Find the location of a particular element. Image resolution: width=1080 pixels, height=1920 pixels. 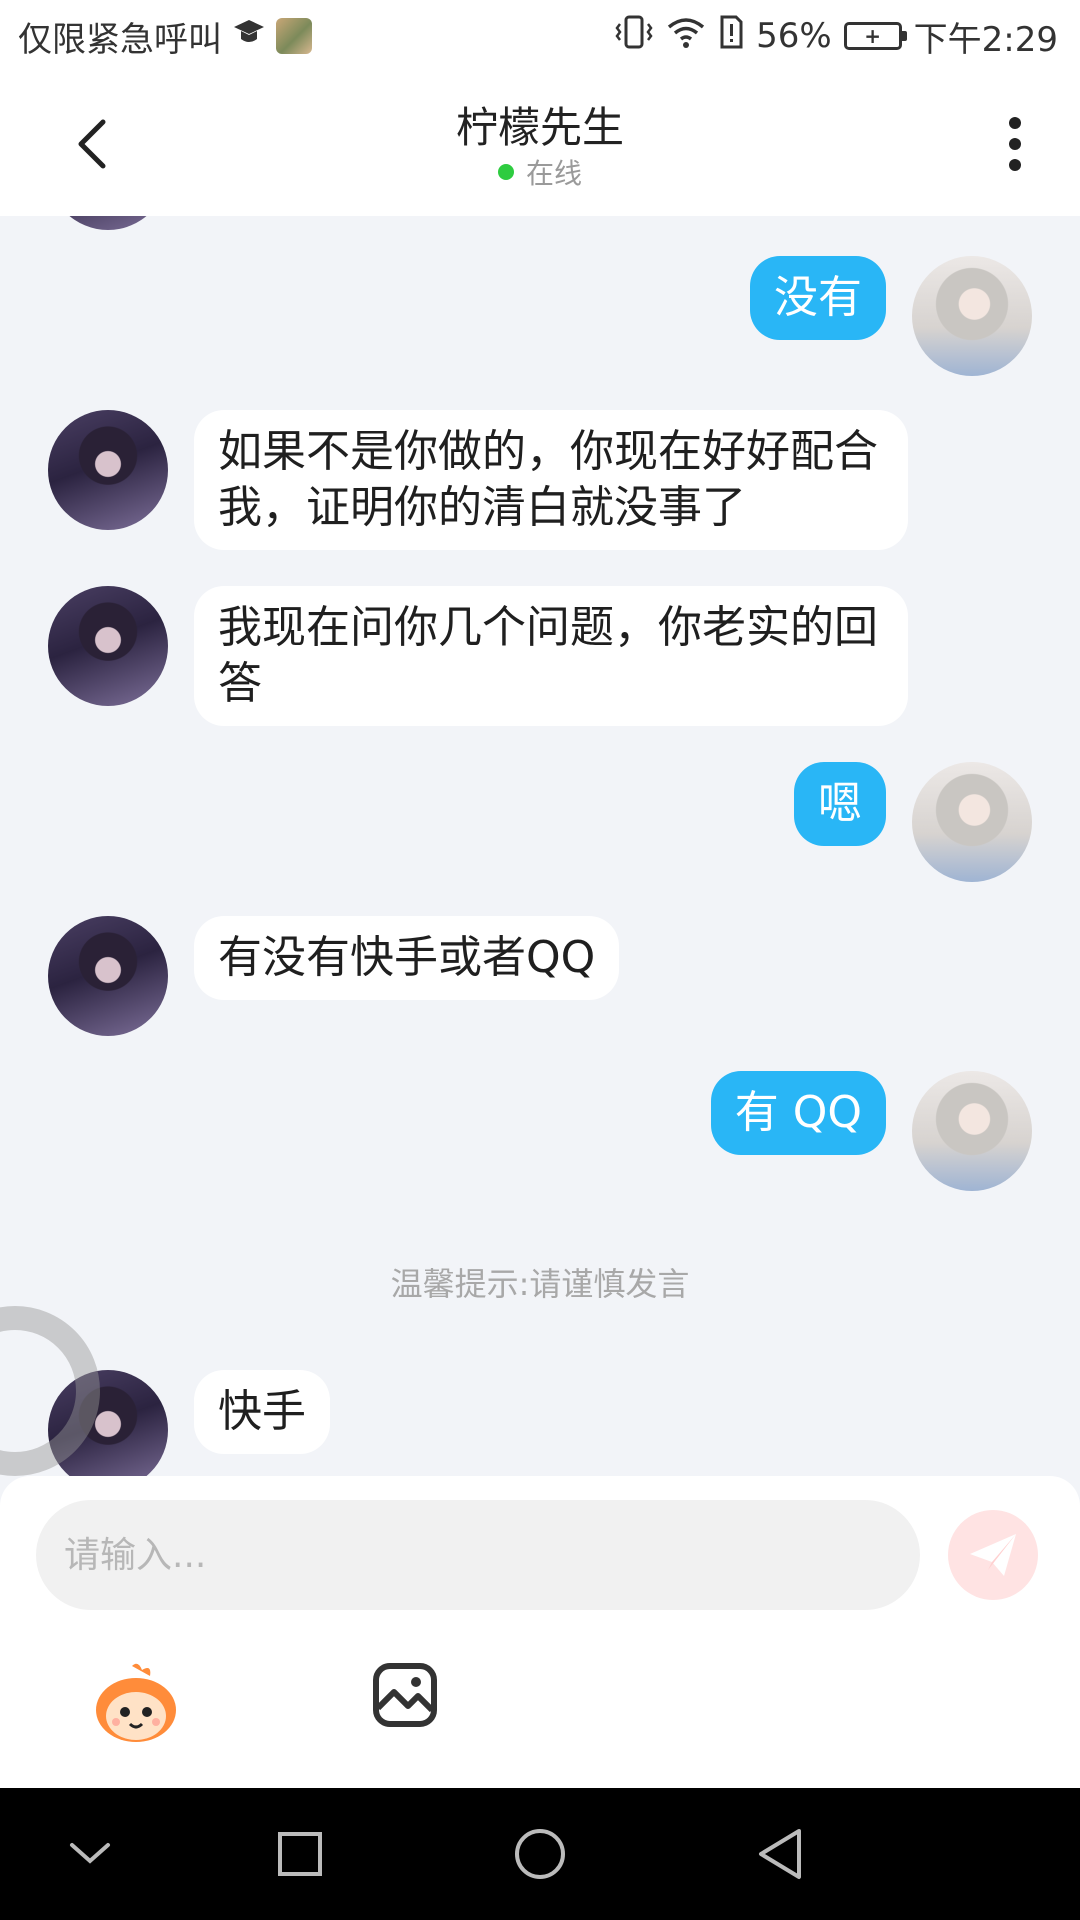

message-bubble-other: 快手 is located at coordinates (262, 1412).